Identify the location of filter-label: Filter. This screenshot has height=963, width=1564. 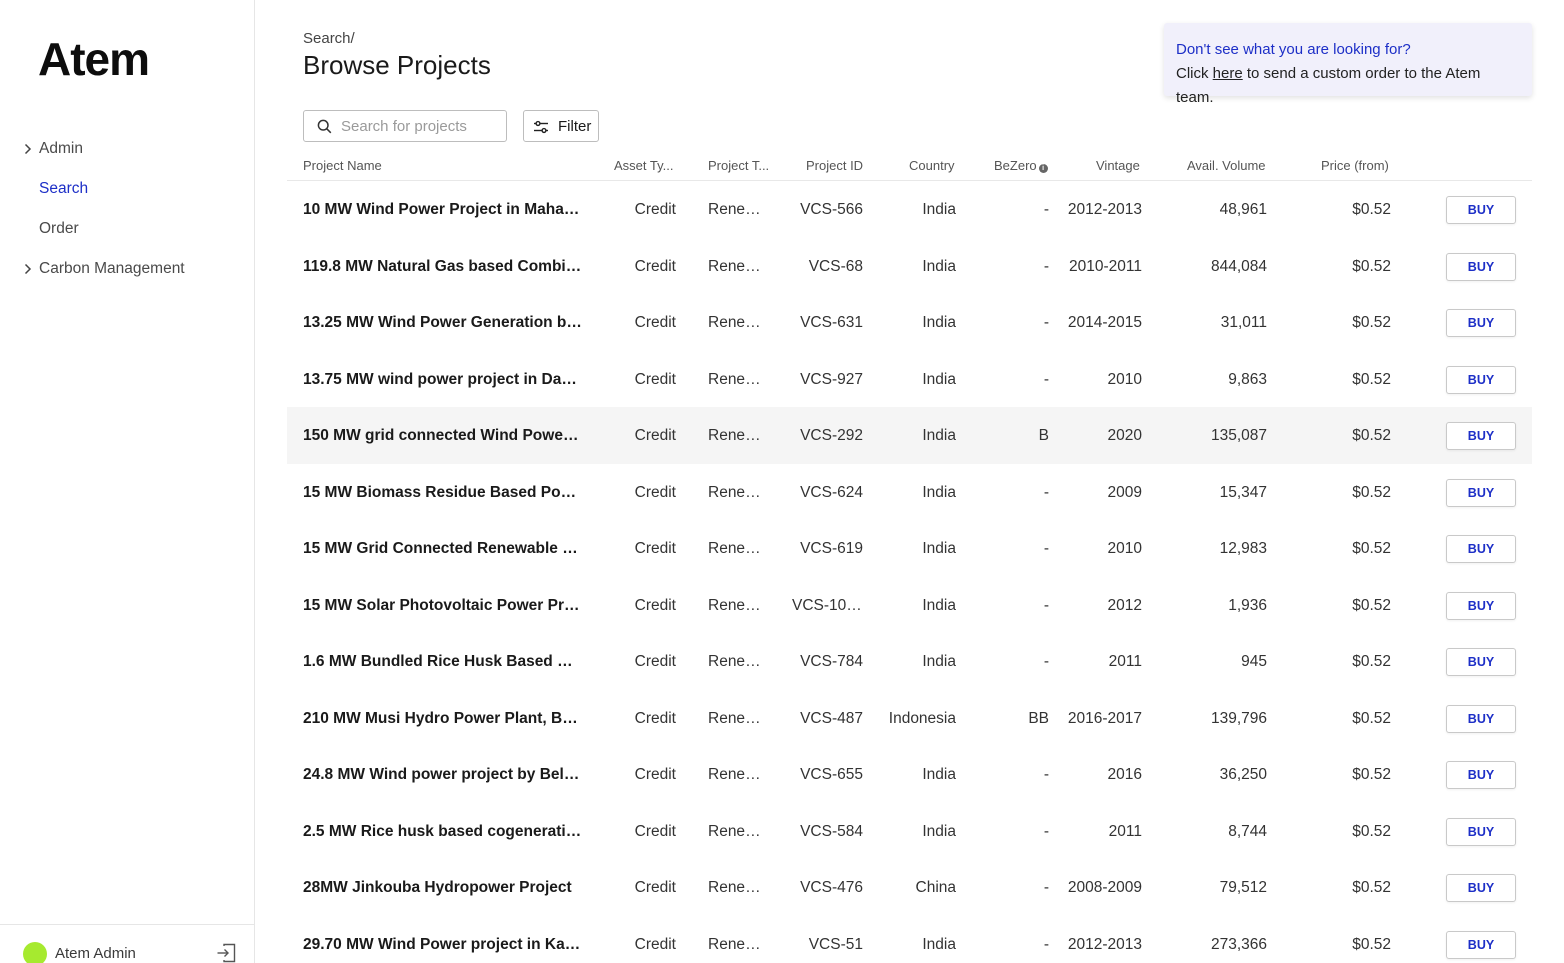
(575, 126).